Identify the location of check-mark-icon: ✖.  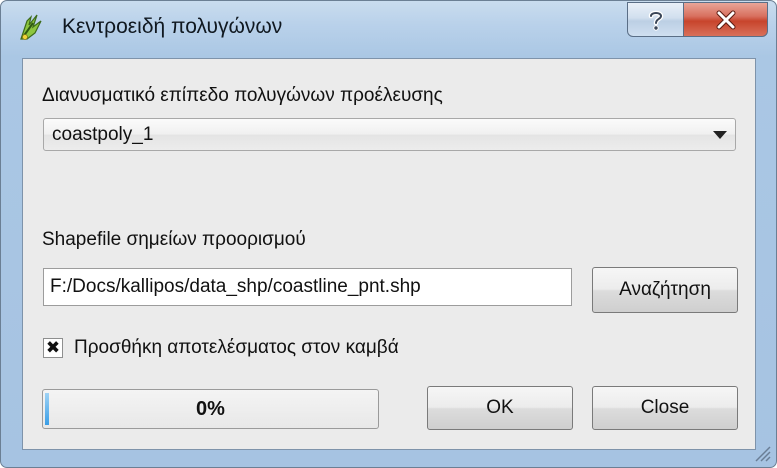
(53, 347).